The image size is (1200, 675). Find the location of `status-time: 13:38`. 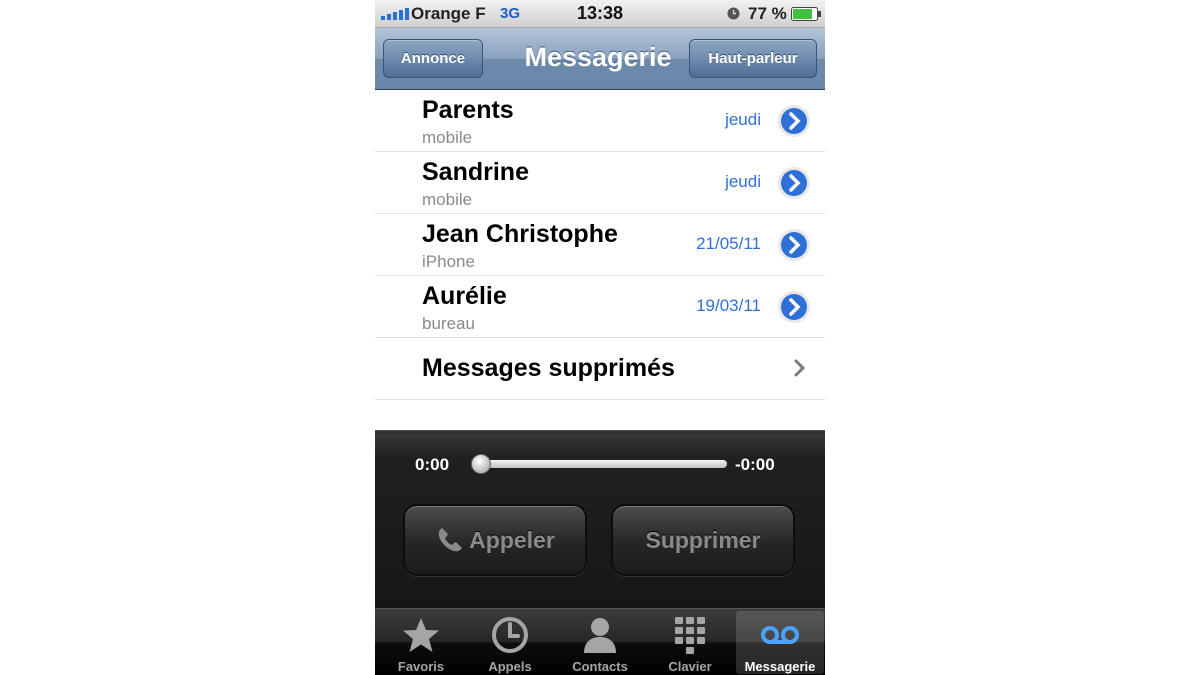

status-time: 13:38 is located at coordinates (600, 13).